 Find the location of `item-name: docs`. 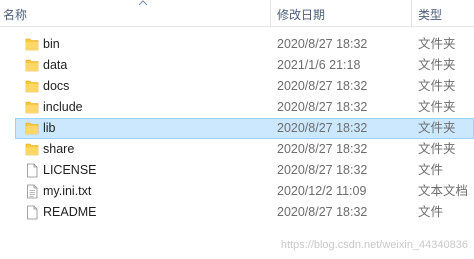

item-name: docs is located at coordinates (56, 86).